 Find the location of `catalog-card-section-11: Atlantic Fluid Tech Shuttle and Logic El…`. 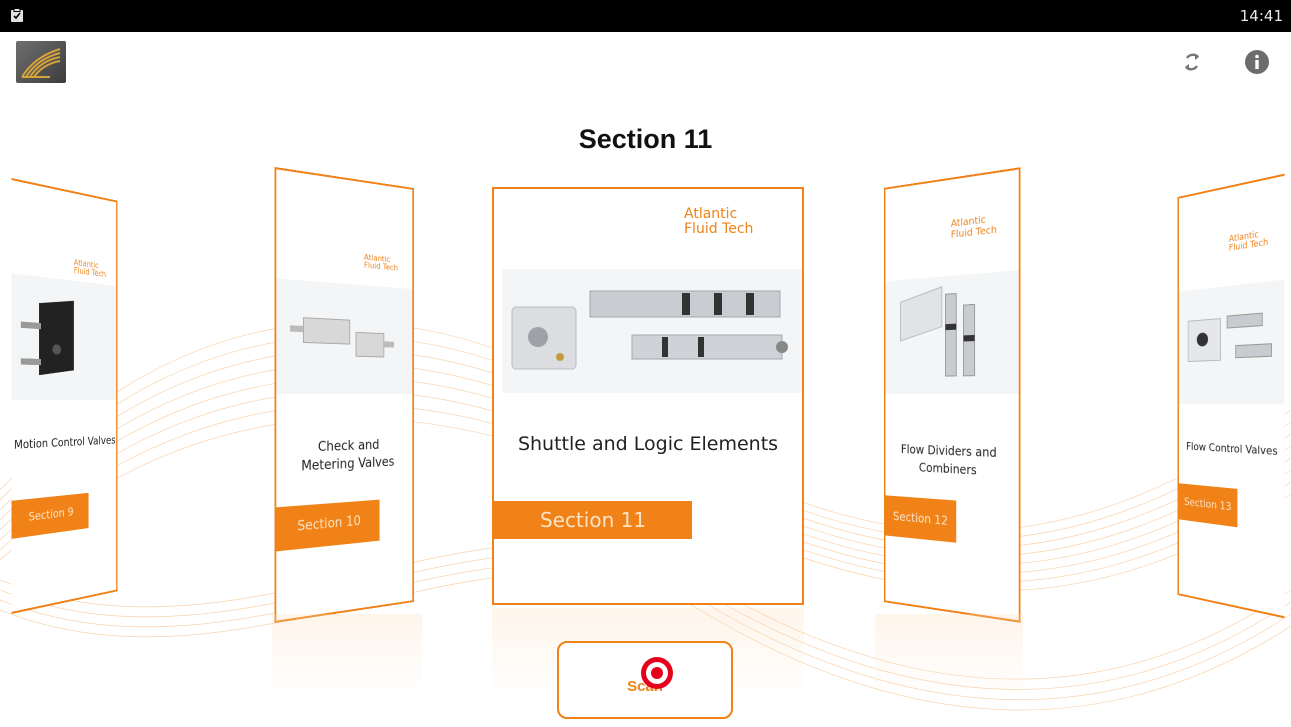

catalog-card-section-11: Atlantic Fluid Tech Shuttle and Logic El… is located at coordinates (648, 396).